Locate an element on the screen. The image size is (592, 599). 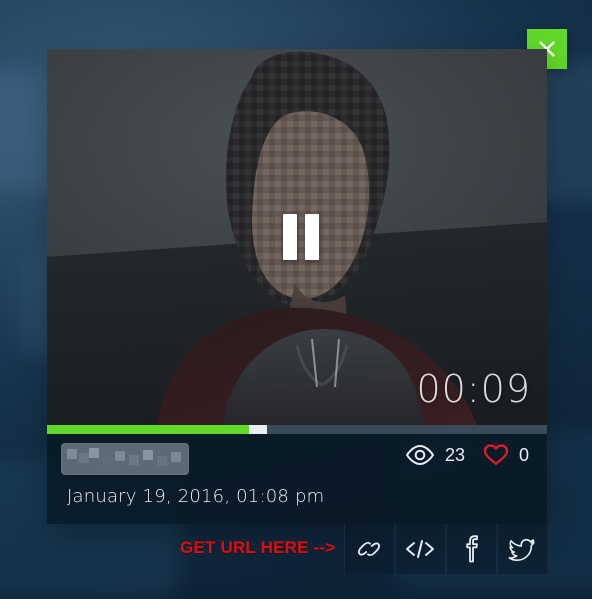
share-row: GET URL HERE --> is located at coordinates (296, 549).